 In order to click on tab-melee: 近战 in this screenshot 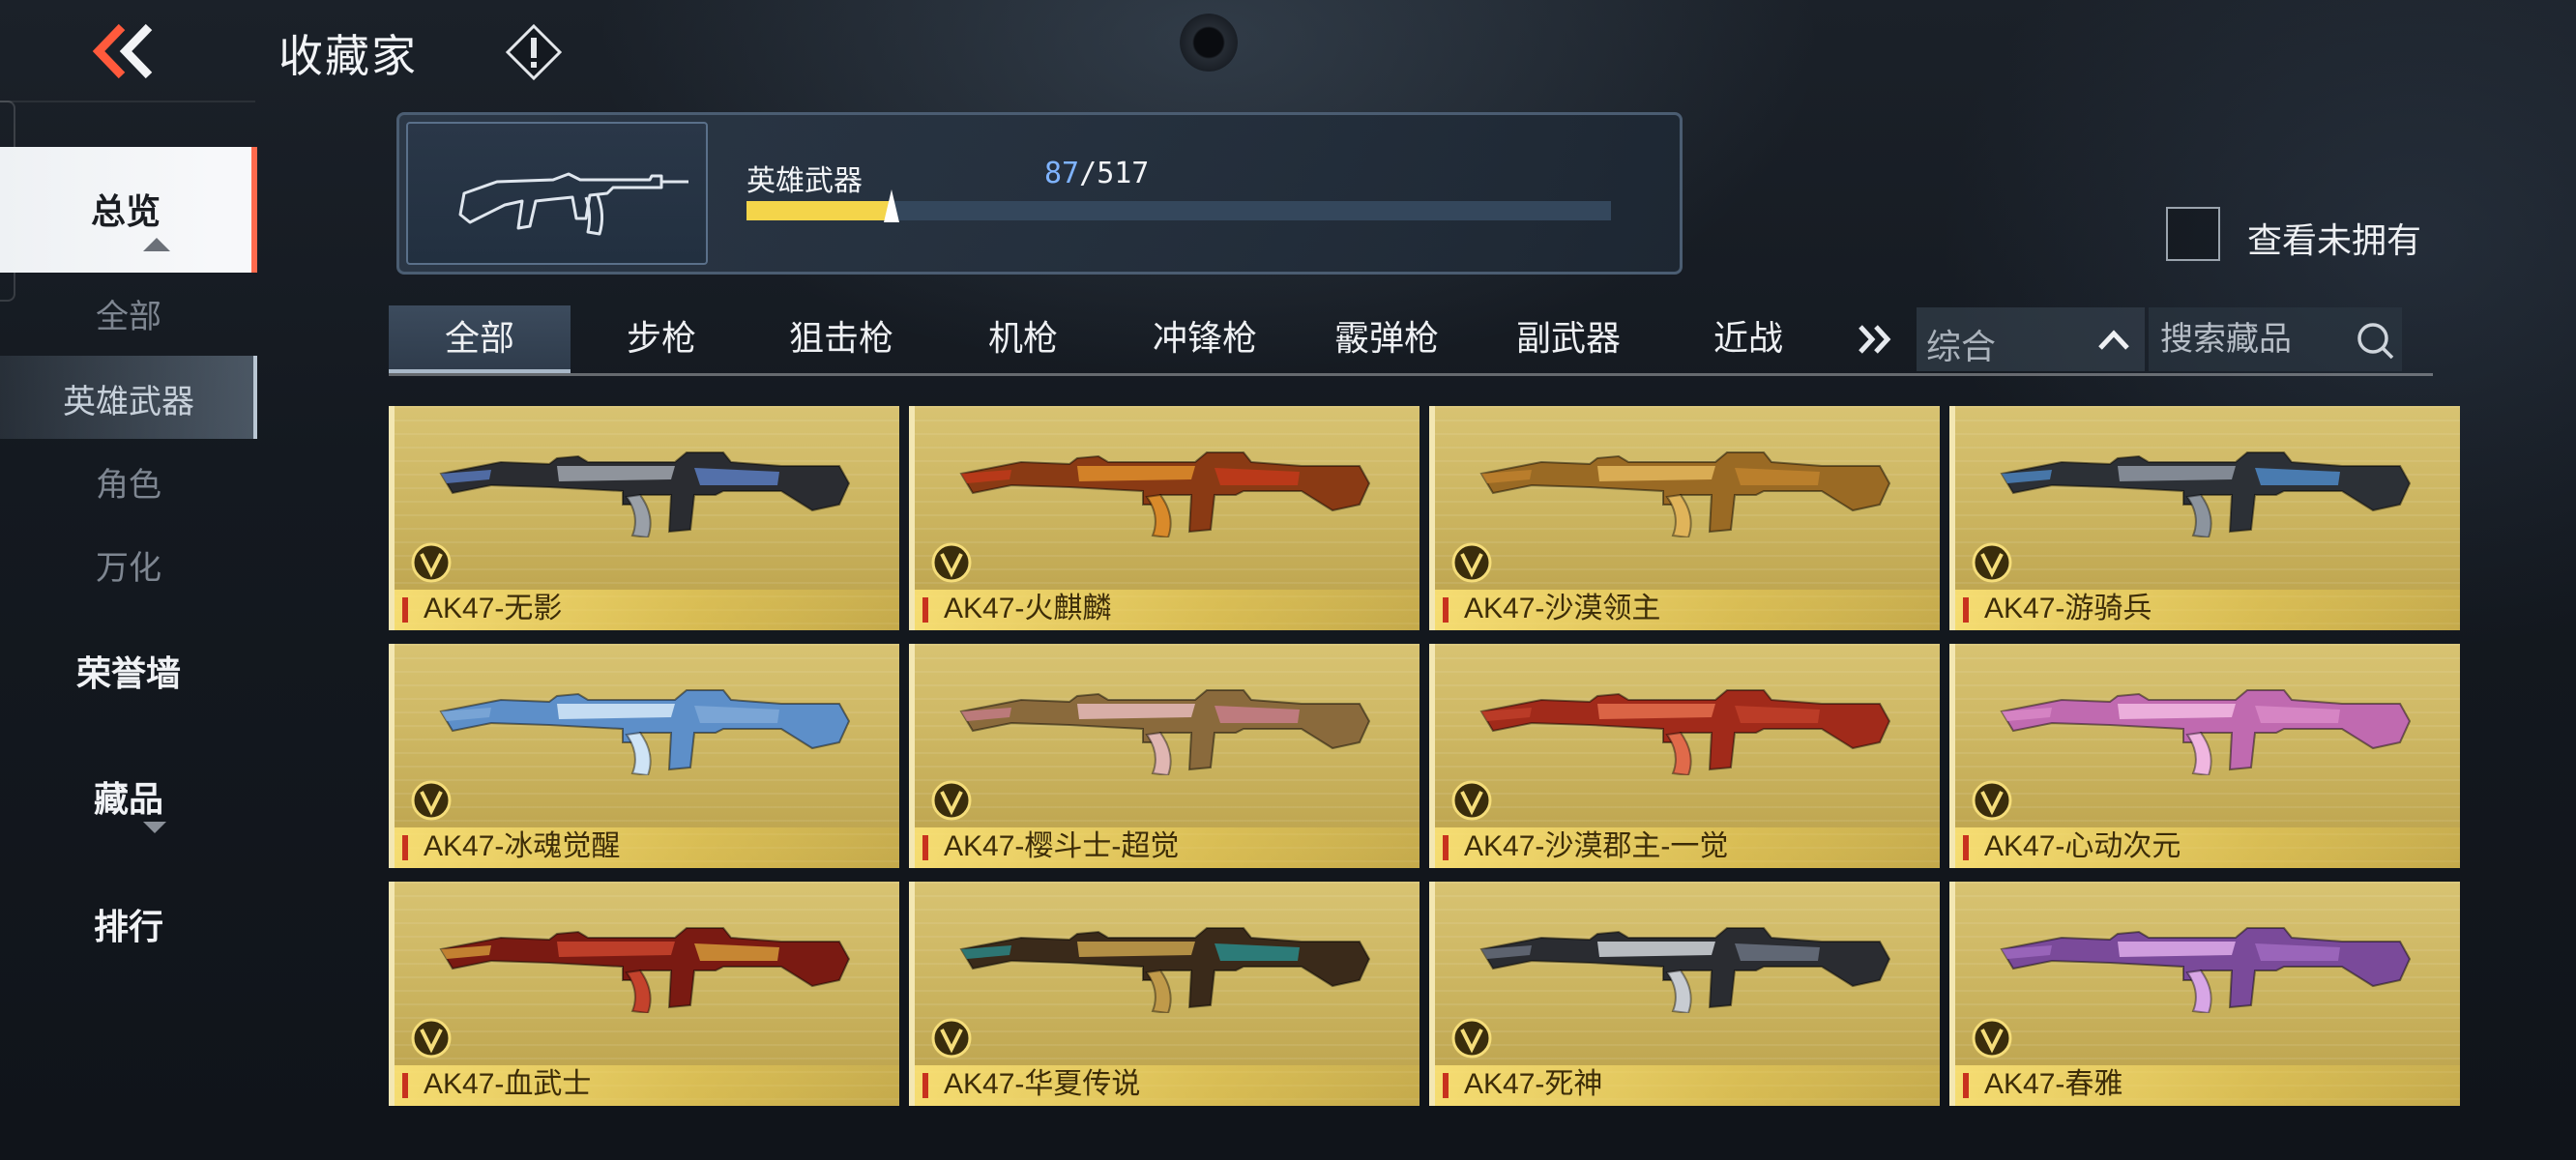, I will do `click(1748, 339)`.